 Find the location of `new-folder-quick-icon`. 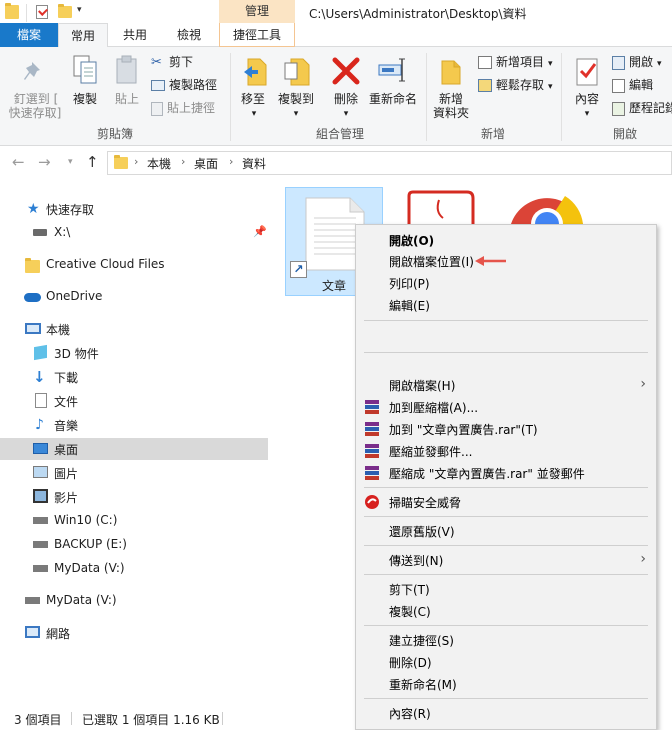

new-folder-quick-icon is located at coordinates (65, 11).